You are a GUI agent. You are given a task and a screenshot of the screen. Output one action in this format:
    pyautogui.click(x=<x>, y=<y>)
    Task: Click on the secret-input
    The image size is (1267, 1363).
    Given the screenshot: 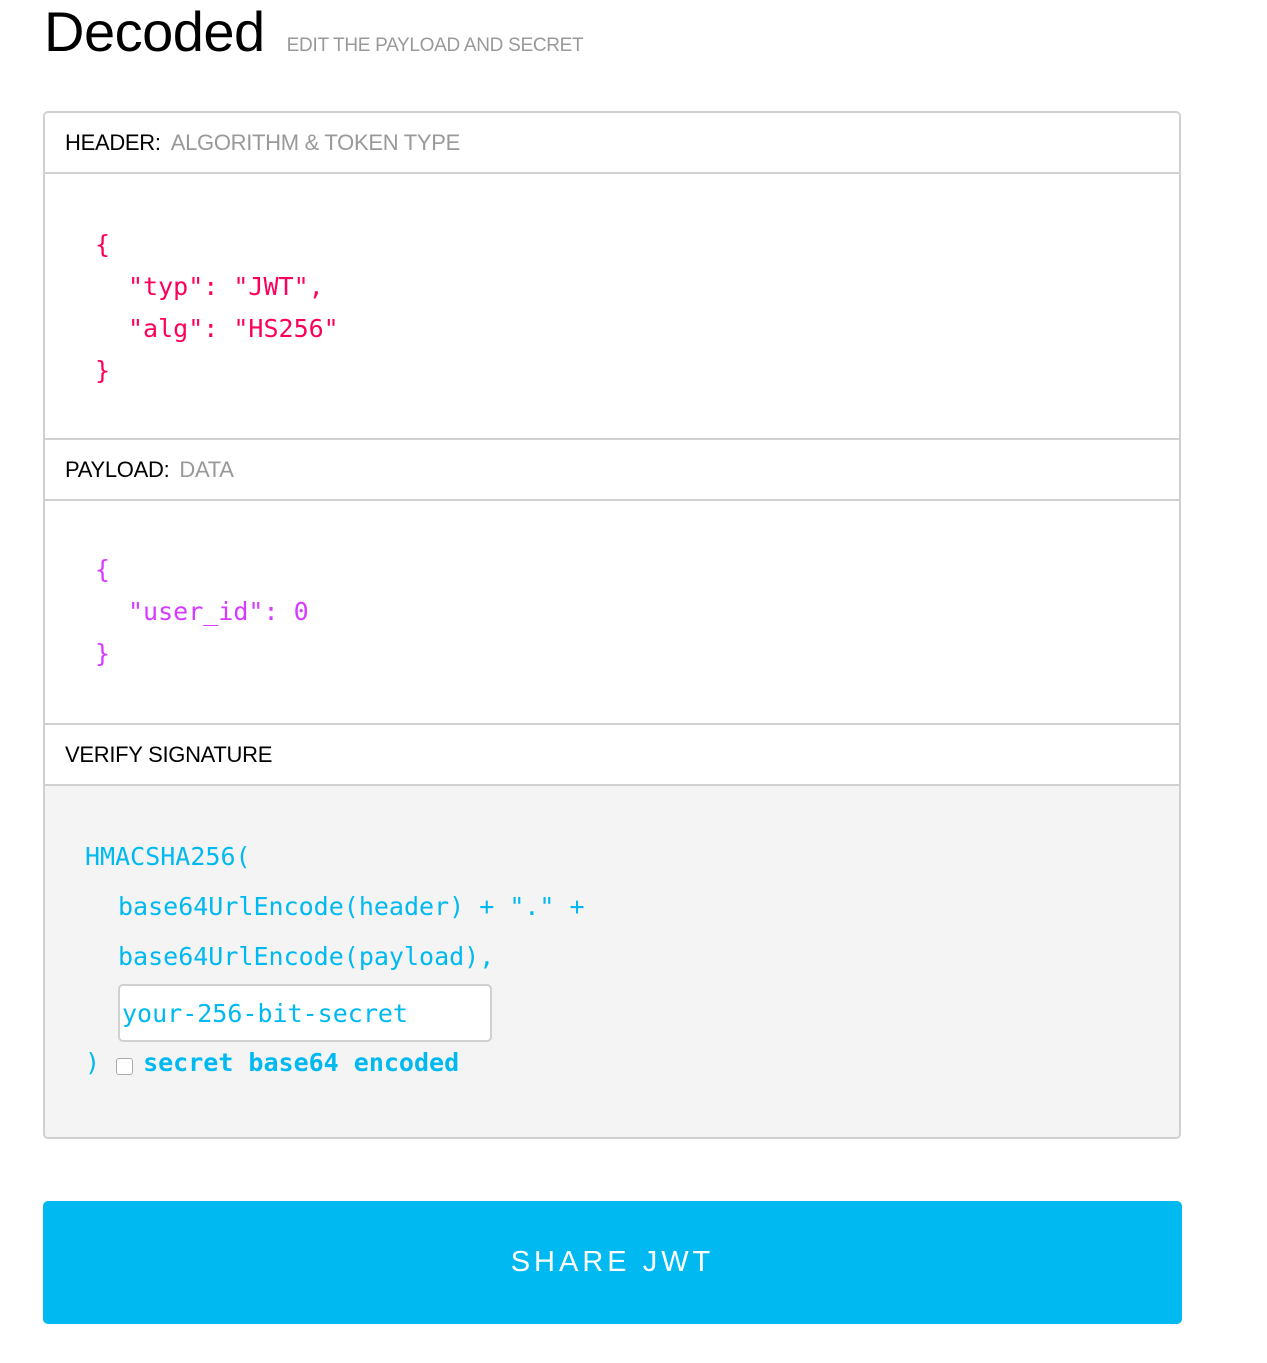 What is the action you would take?
    pyautogui.click(x=305, y=1013)
    